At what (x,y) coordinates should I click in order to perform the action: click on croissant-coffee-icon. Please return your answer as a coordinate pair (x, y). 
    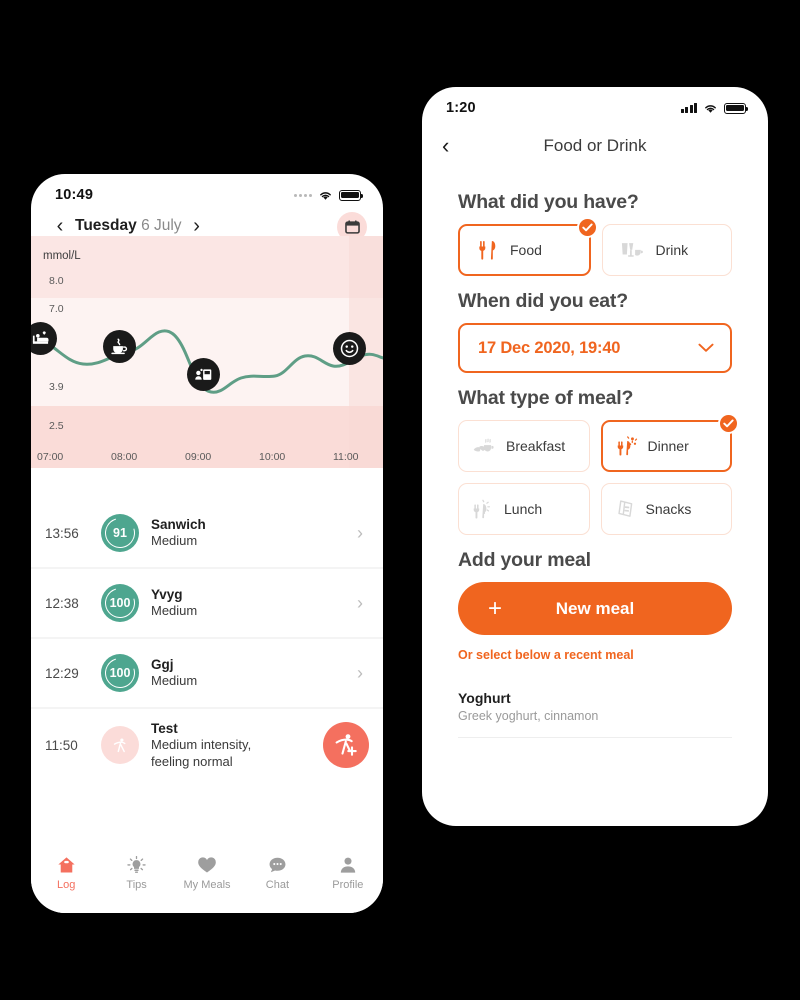
    Looking at the image, I should click on (483, 445).